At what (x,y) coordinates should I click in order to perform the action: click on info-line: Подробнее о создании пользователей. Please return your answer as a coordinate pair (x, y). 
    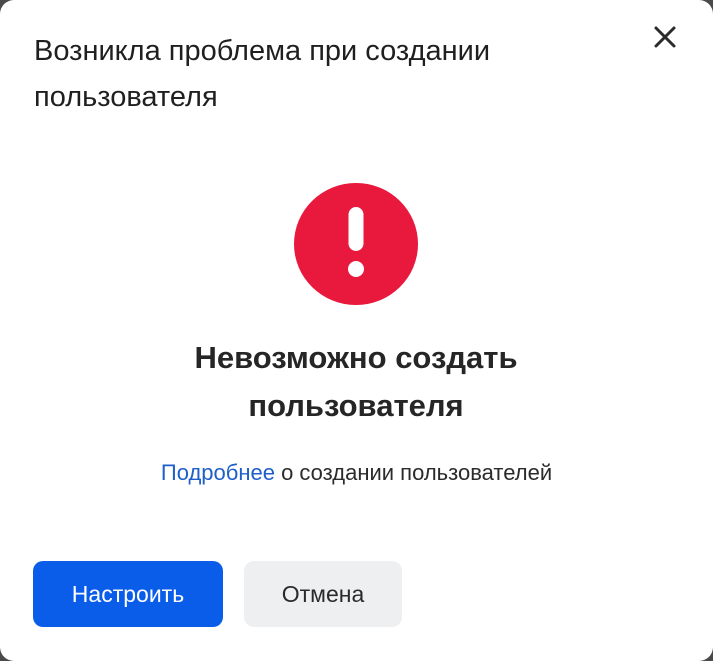
    Looking at the image, I should click on (356, 473).